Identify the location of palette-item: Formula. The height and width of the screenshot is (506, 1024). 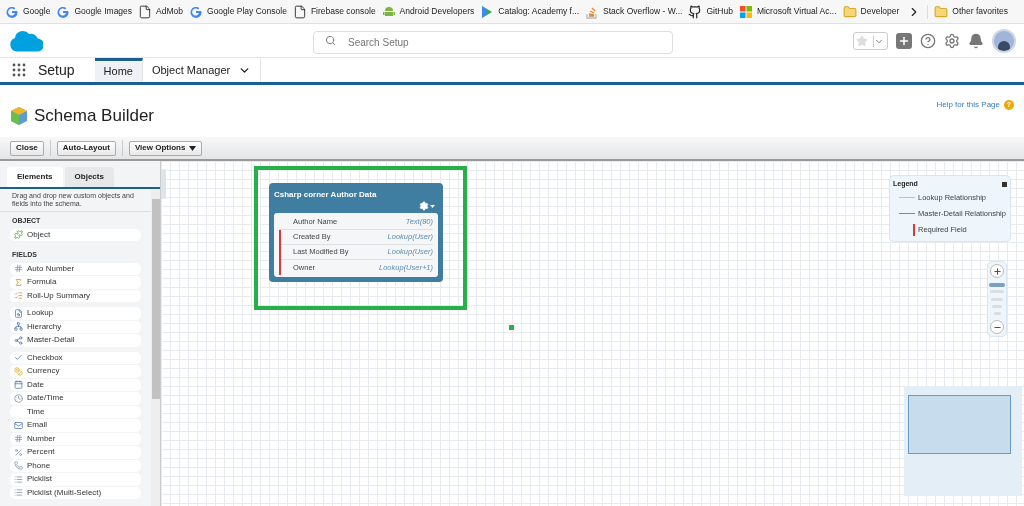
(75, 282).